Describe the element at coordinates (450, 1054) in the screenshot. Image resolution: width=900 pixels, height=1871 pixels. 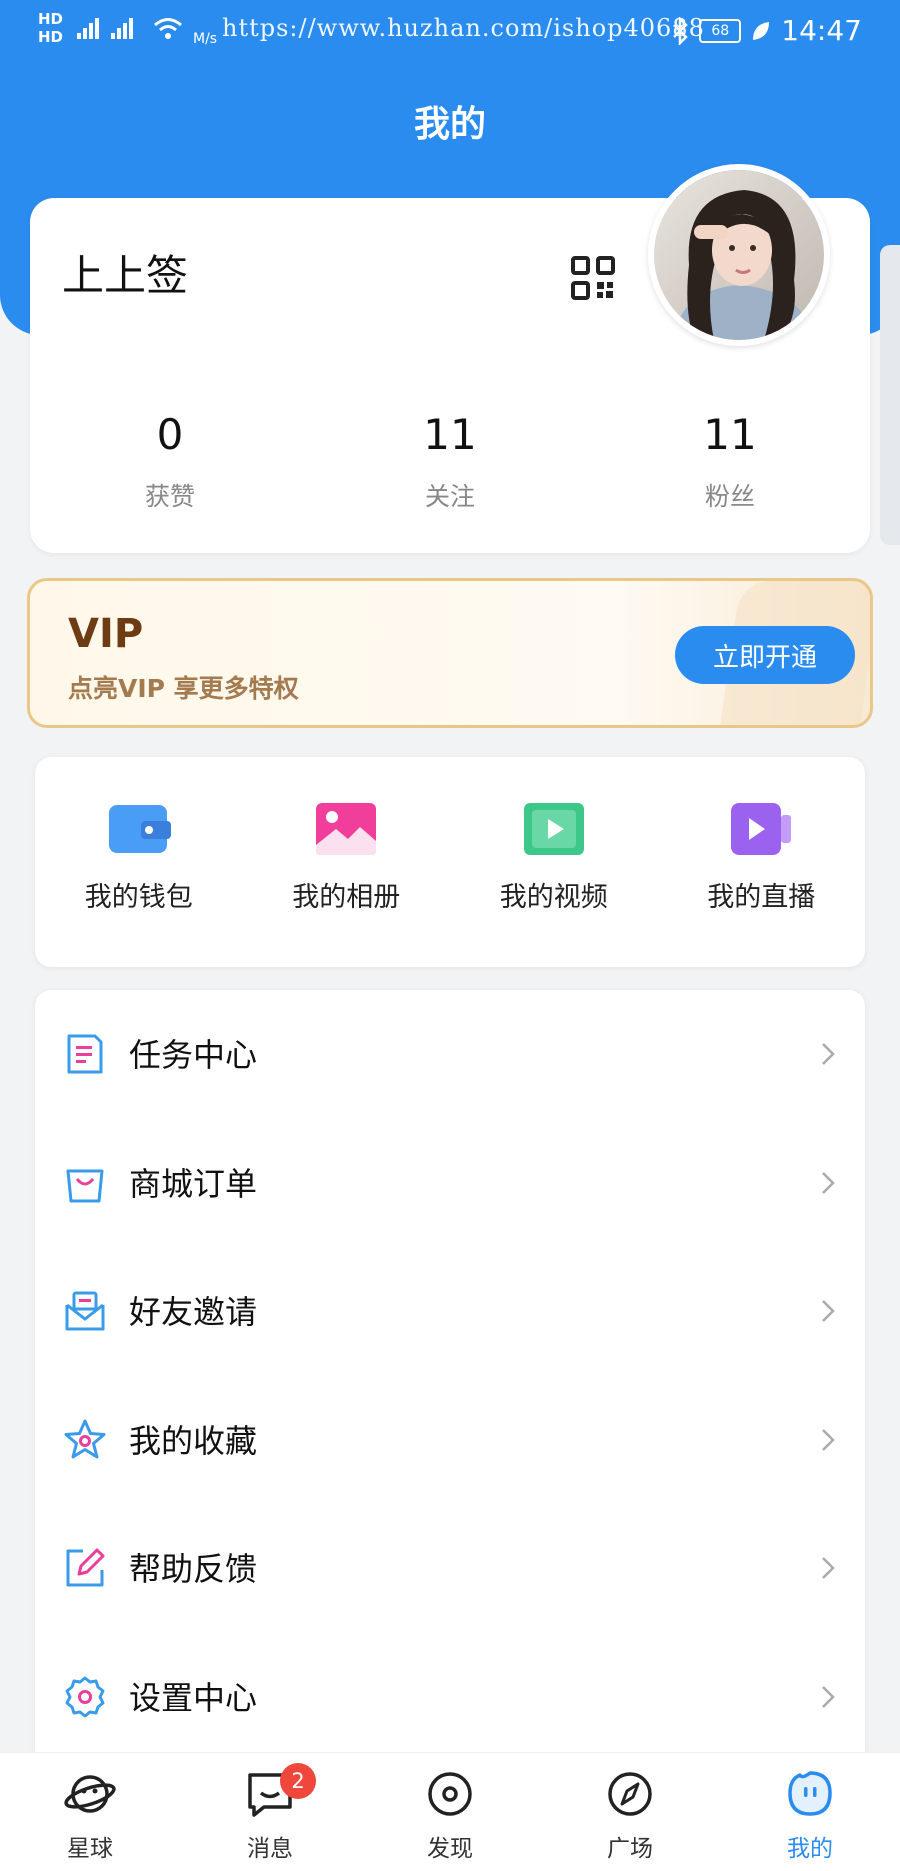
I see `menu-item-task-center: 任务中心` at that location.